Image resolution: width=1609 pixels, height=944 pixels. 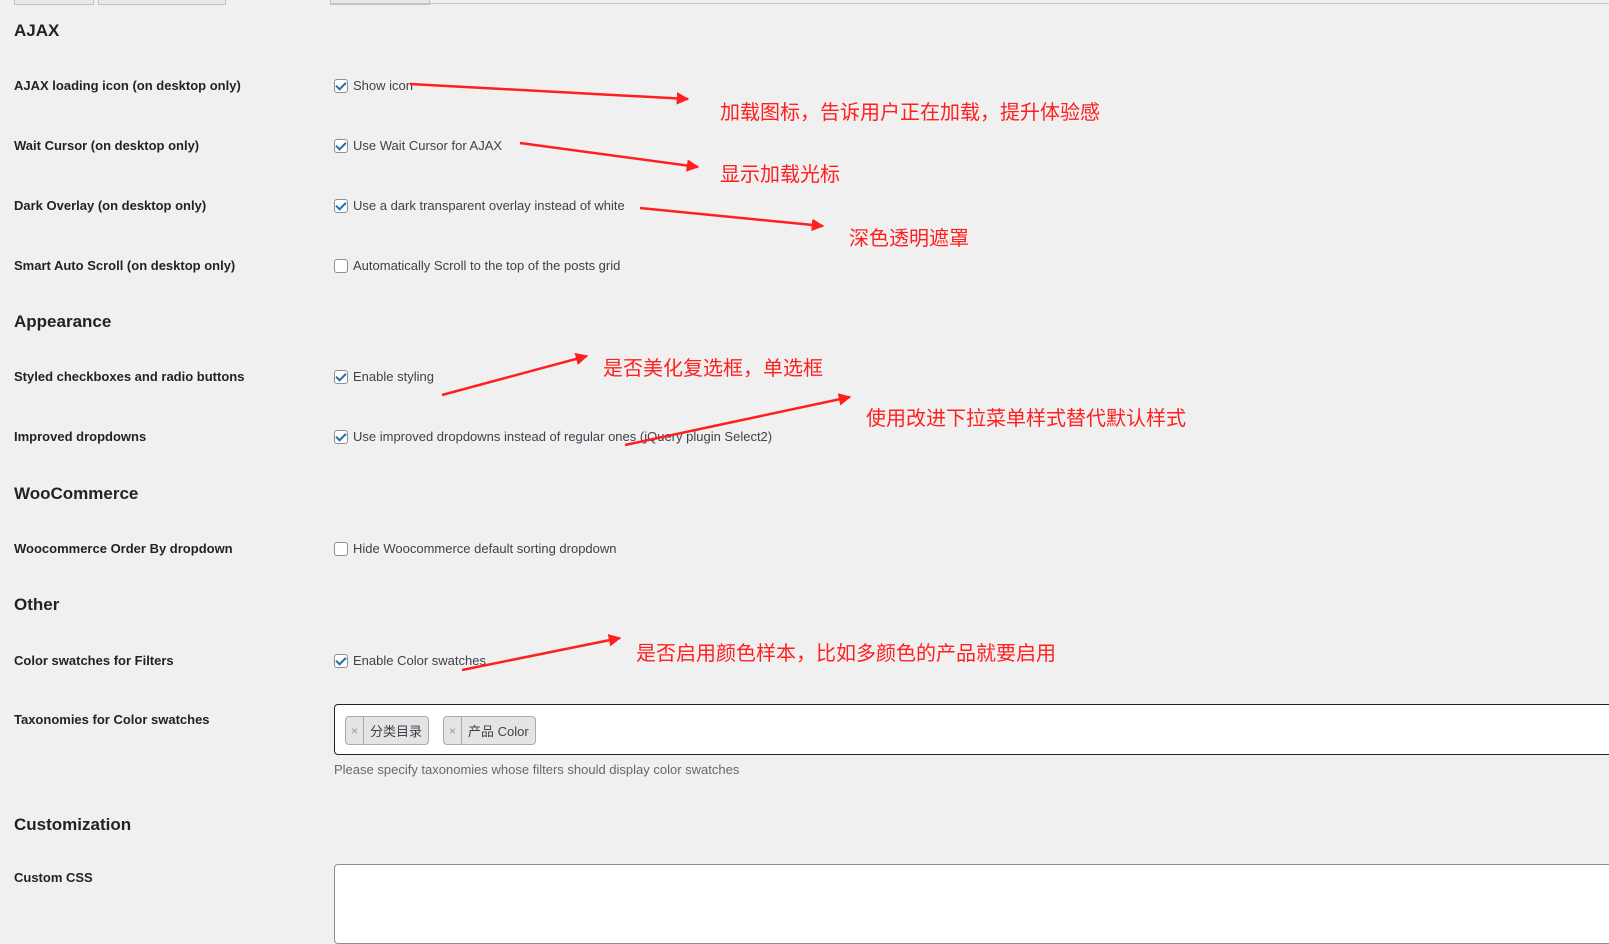 I want to click on annotation-improved-dropdowns: 使用改进下拉菜单样式替代默认样式, so click(x=1026, y=418).